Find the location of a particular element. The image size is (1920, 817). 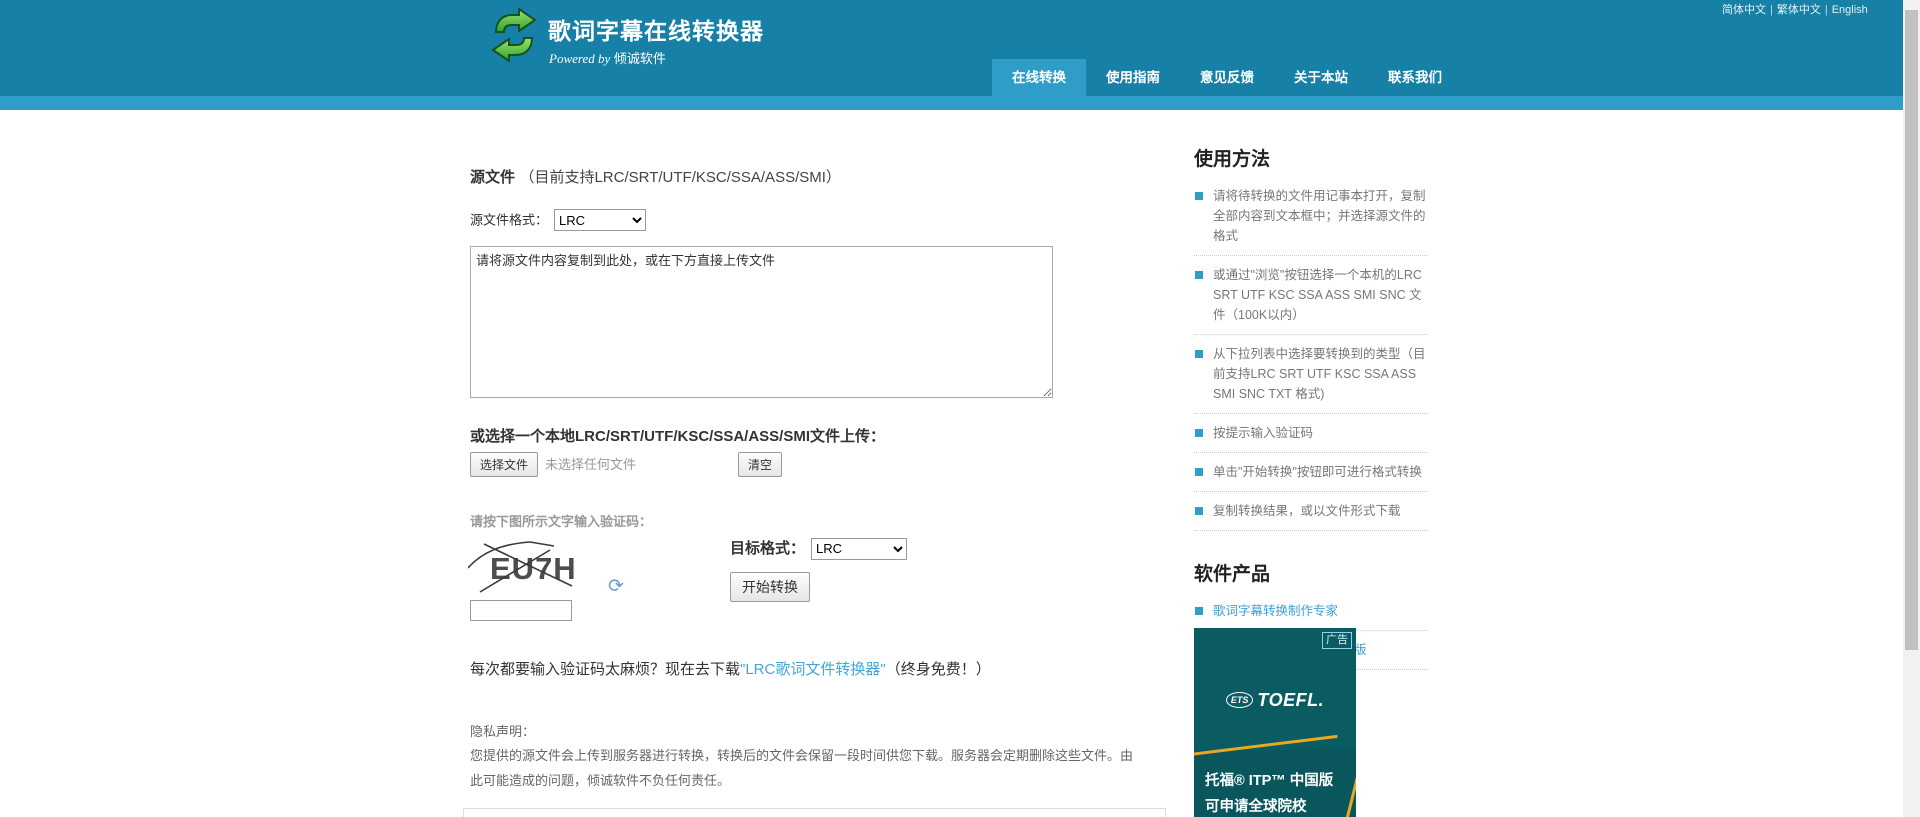

target-format-select: LRC is located at coordinates (859, 548).